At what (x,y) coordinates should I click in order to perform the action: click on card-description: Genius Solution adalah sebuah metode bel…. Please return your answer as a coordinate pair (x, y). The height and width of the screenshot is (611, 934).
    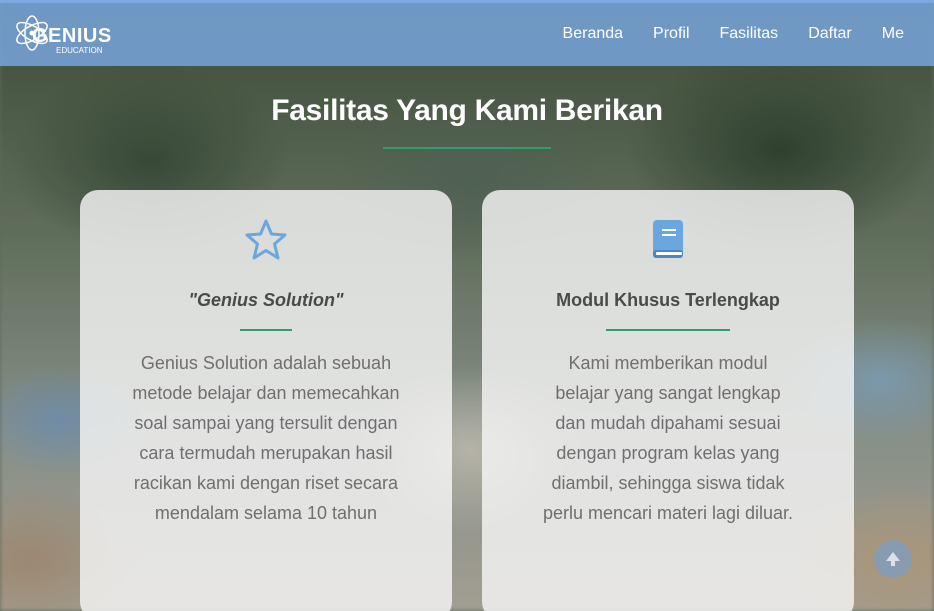
    Looking at the image, I should click on (266, 438).